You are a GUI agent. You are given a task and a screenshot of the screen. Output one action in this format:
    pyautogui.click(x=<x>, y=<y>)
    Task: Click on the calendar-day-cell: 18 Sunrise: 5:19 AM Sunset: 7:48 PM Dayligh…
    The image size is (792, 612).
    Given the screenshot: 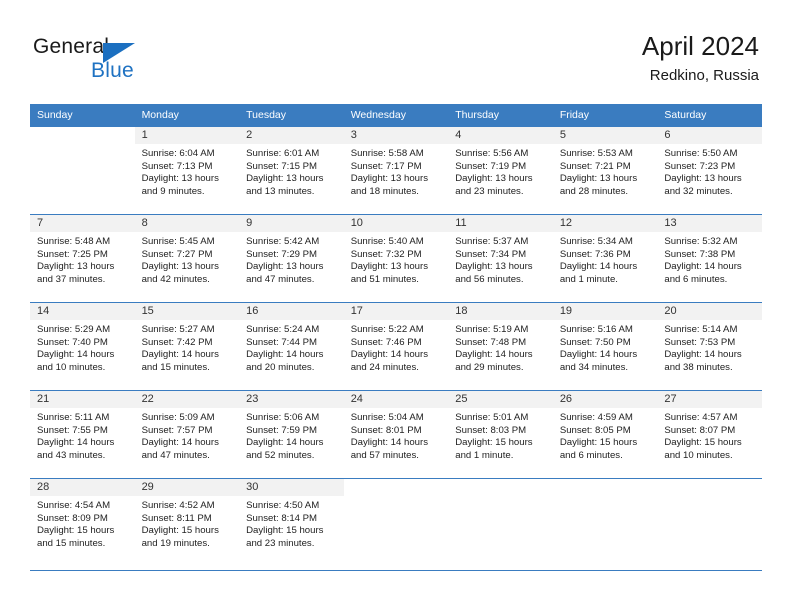 What is the action you would take?
    pyautogui.click(x=500, y=346)
    